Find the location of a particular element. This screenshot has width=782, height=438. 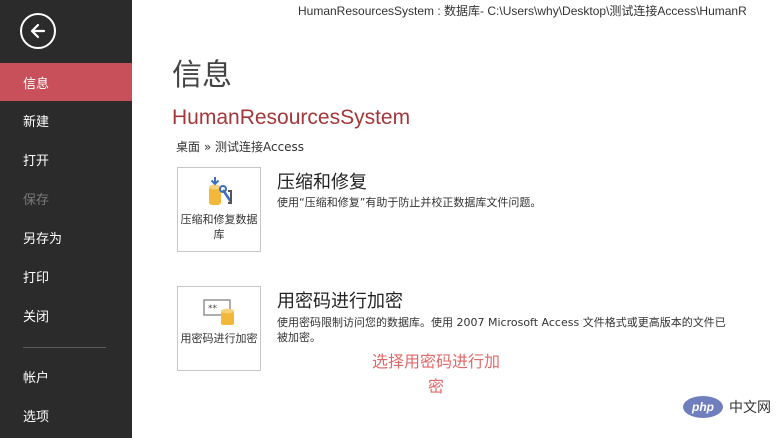

sidebar-item-print: 打印 is located at coordinates (66, 276).